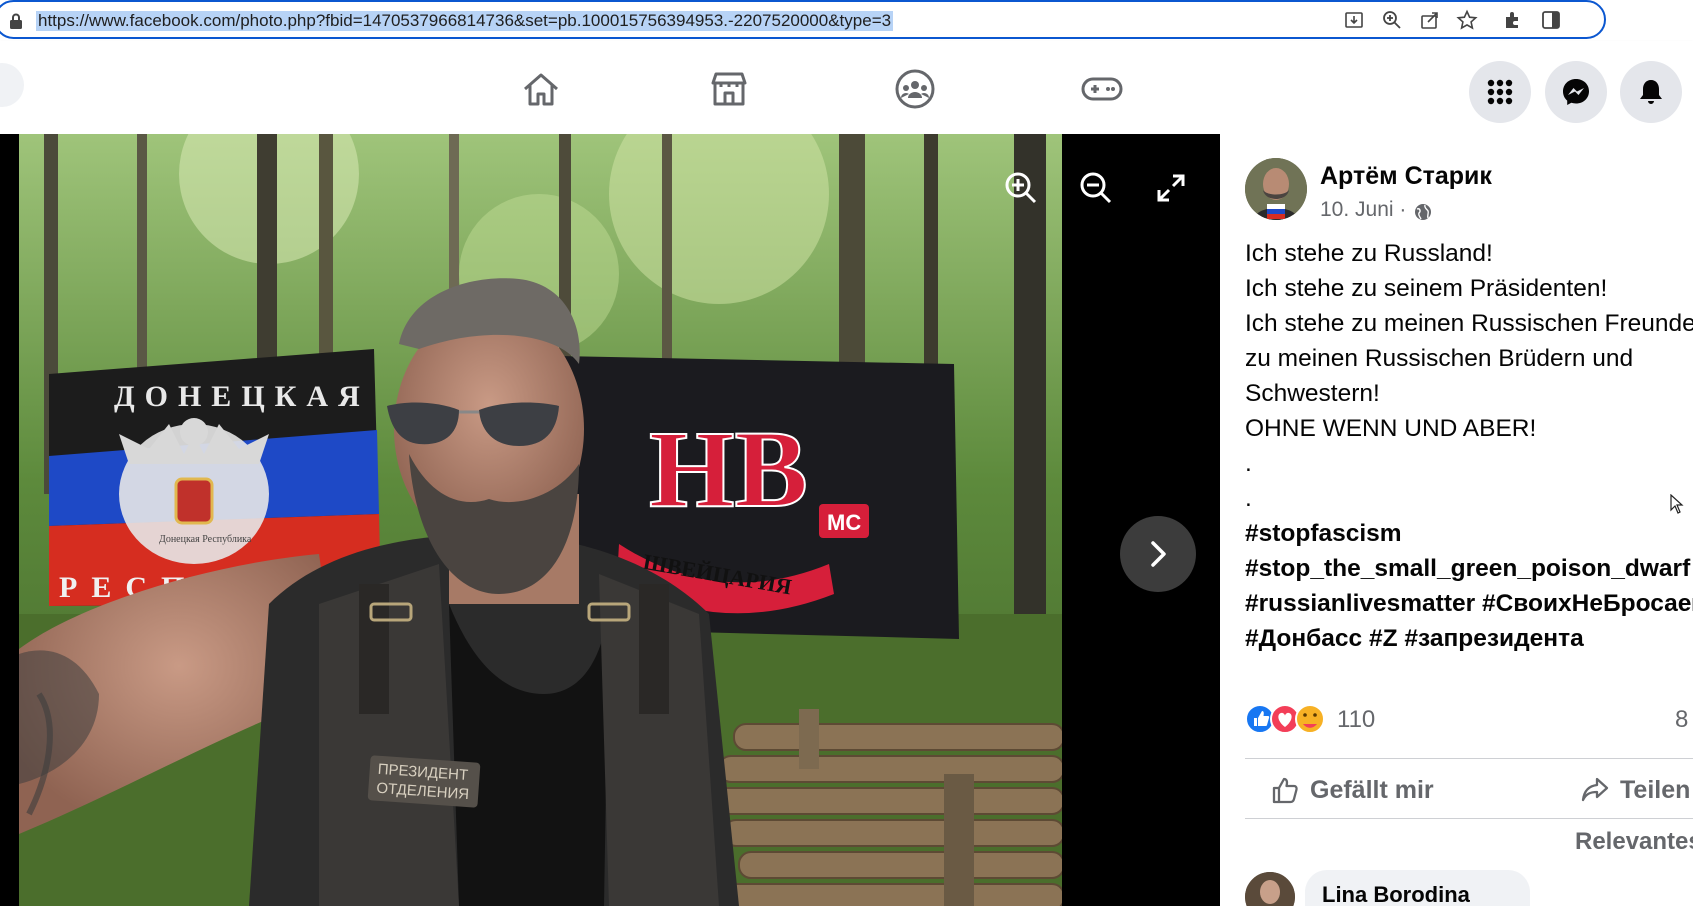 The width and height of the screenshot is (1693, 906). What do you see at coordinates (1469, 568) in the screenshot?
I see `hashtag-link: #stop_the_small_green_poison_dwarf` at bounding box center [1469, 568].